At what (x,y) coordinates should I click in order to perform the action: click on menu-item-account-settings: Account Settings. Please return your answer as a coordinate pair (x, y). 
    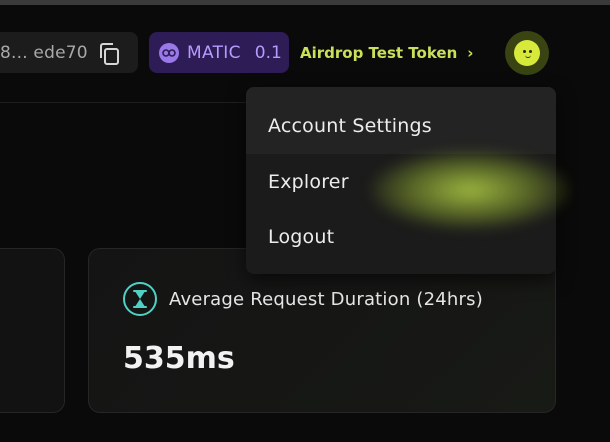
    Looking at the image, I should click on (401, 120).